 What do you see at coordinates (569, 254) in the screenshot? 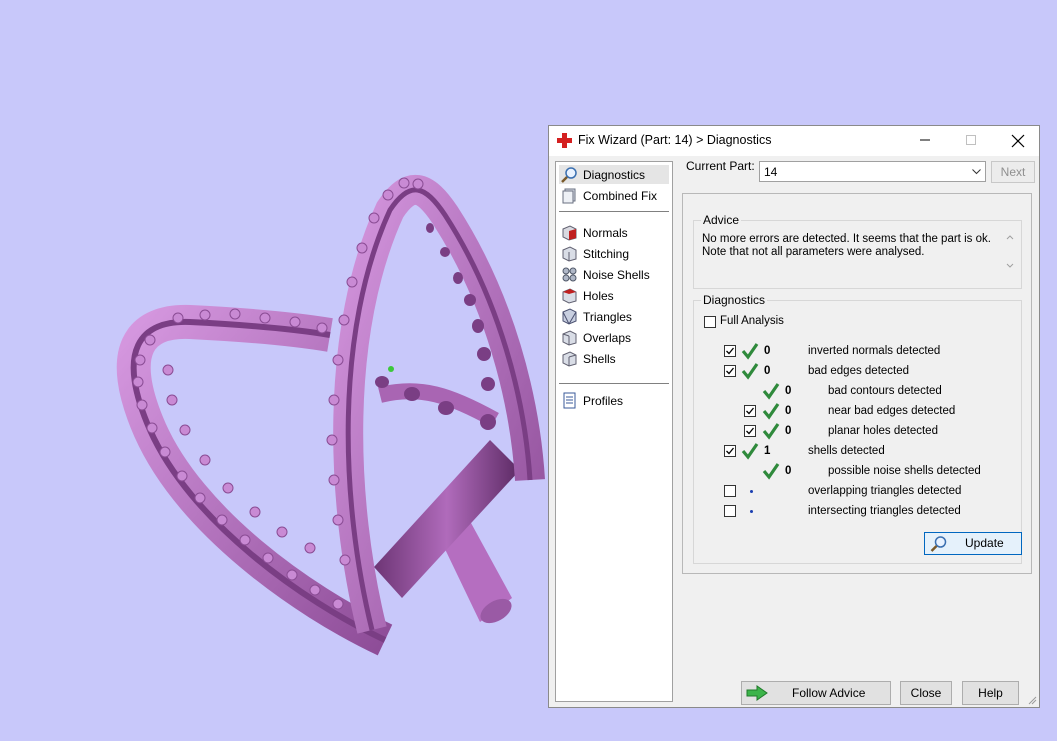
I see `stitching-icon` at bounding box center [569, 254].